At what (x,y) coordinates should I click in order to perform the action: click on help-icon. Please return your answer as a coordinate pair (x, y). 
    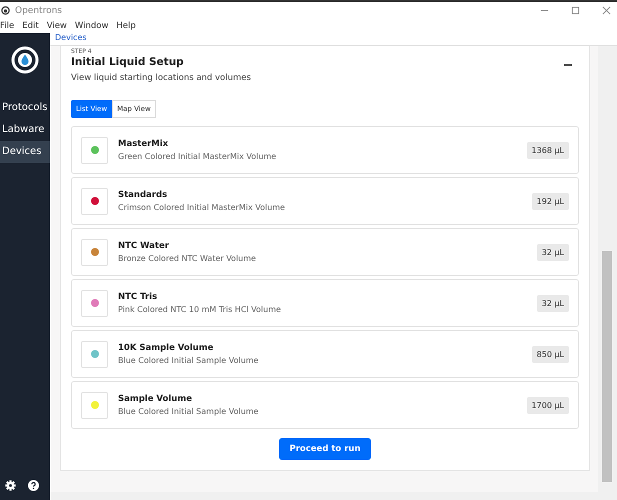
    Looking at the image, I should click on (33, 485).